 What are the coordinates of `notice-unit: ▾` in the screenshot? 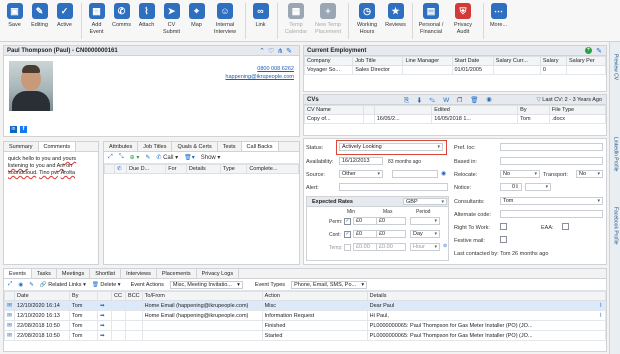 It's located at (538, 187).